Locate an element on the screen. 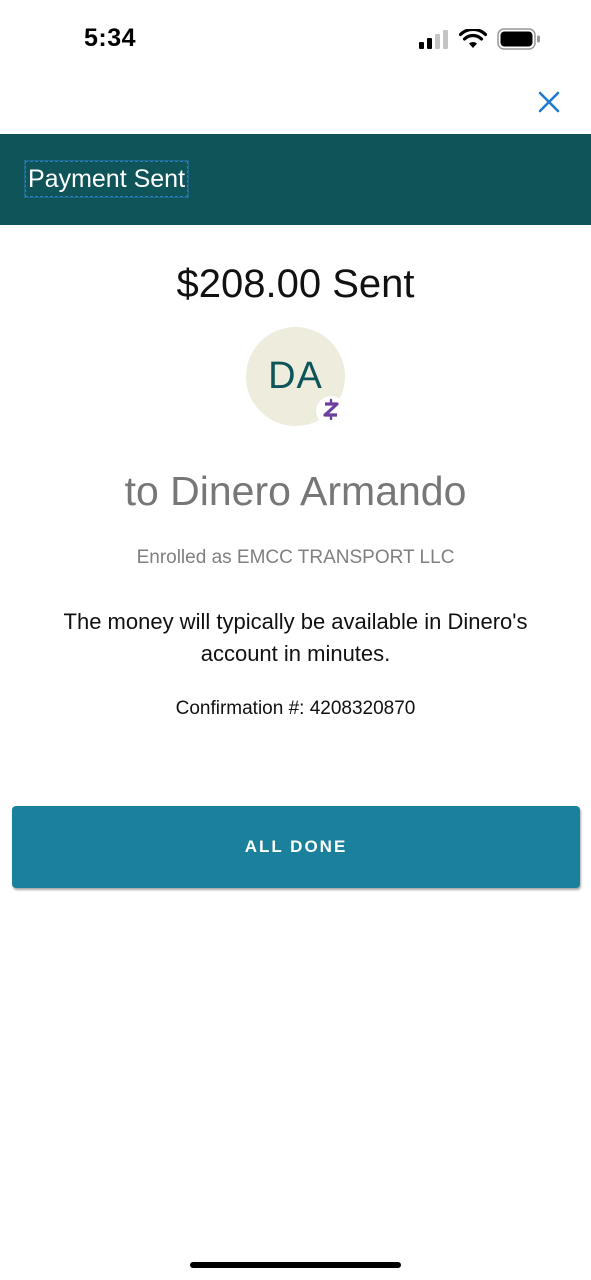 The width and height of the screenshot is (591, 1280). all-done-button: ALL DONE is located at coordinates (296, 847).